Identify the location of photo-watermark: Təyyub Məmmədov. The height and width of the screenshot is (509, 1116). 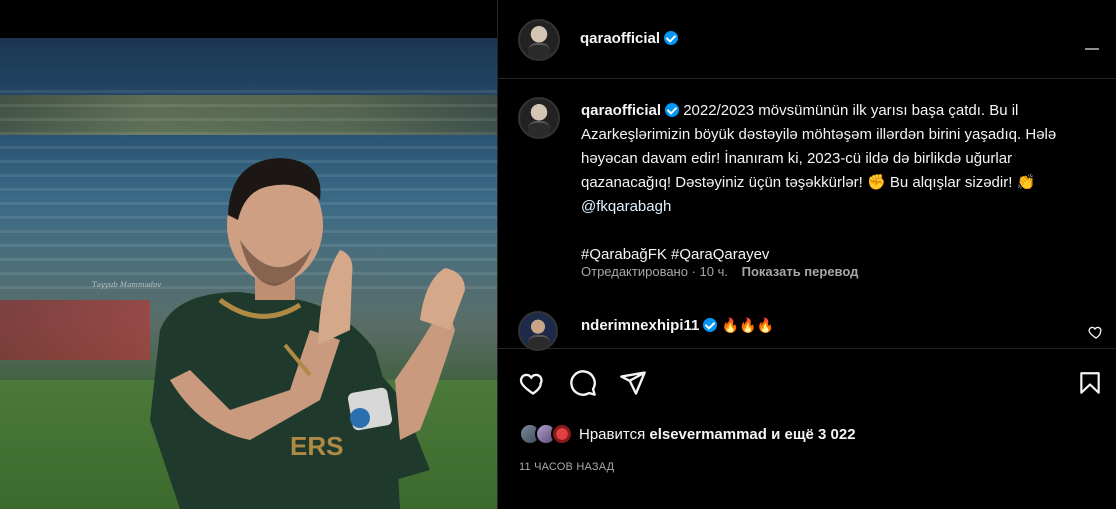
(127, 285).